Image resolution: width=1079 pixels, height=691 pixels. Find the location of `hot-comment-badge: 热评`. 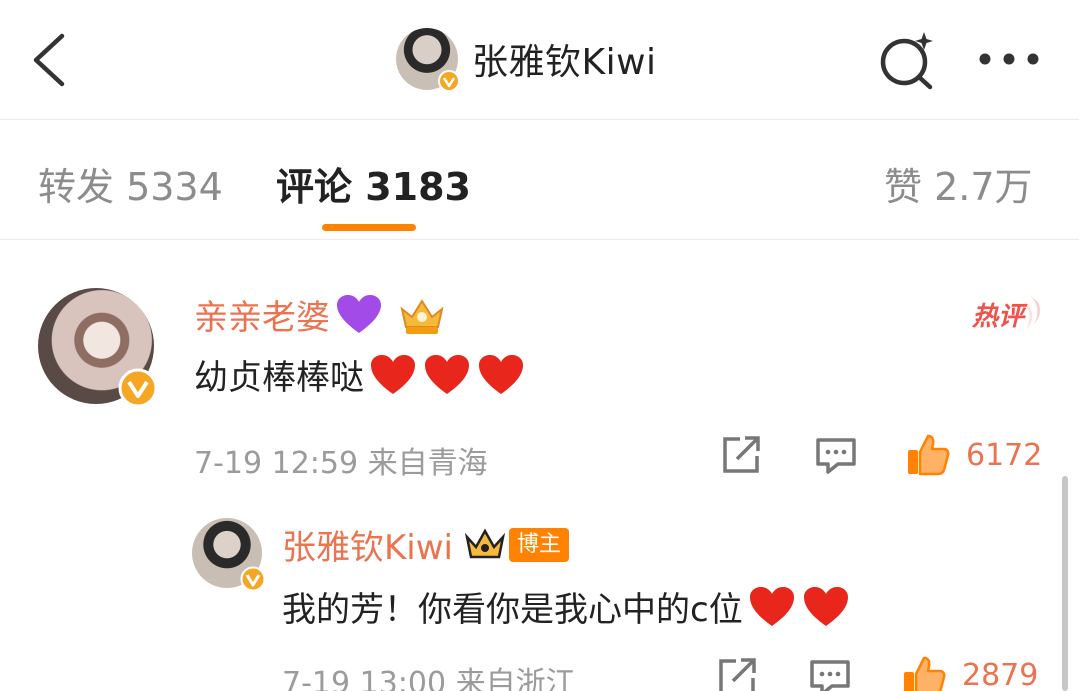

hot-comment-badge: 热评 is located at coordinates (1006, 313).